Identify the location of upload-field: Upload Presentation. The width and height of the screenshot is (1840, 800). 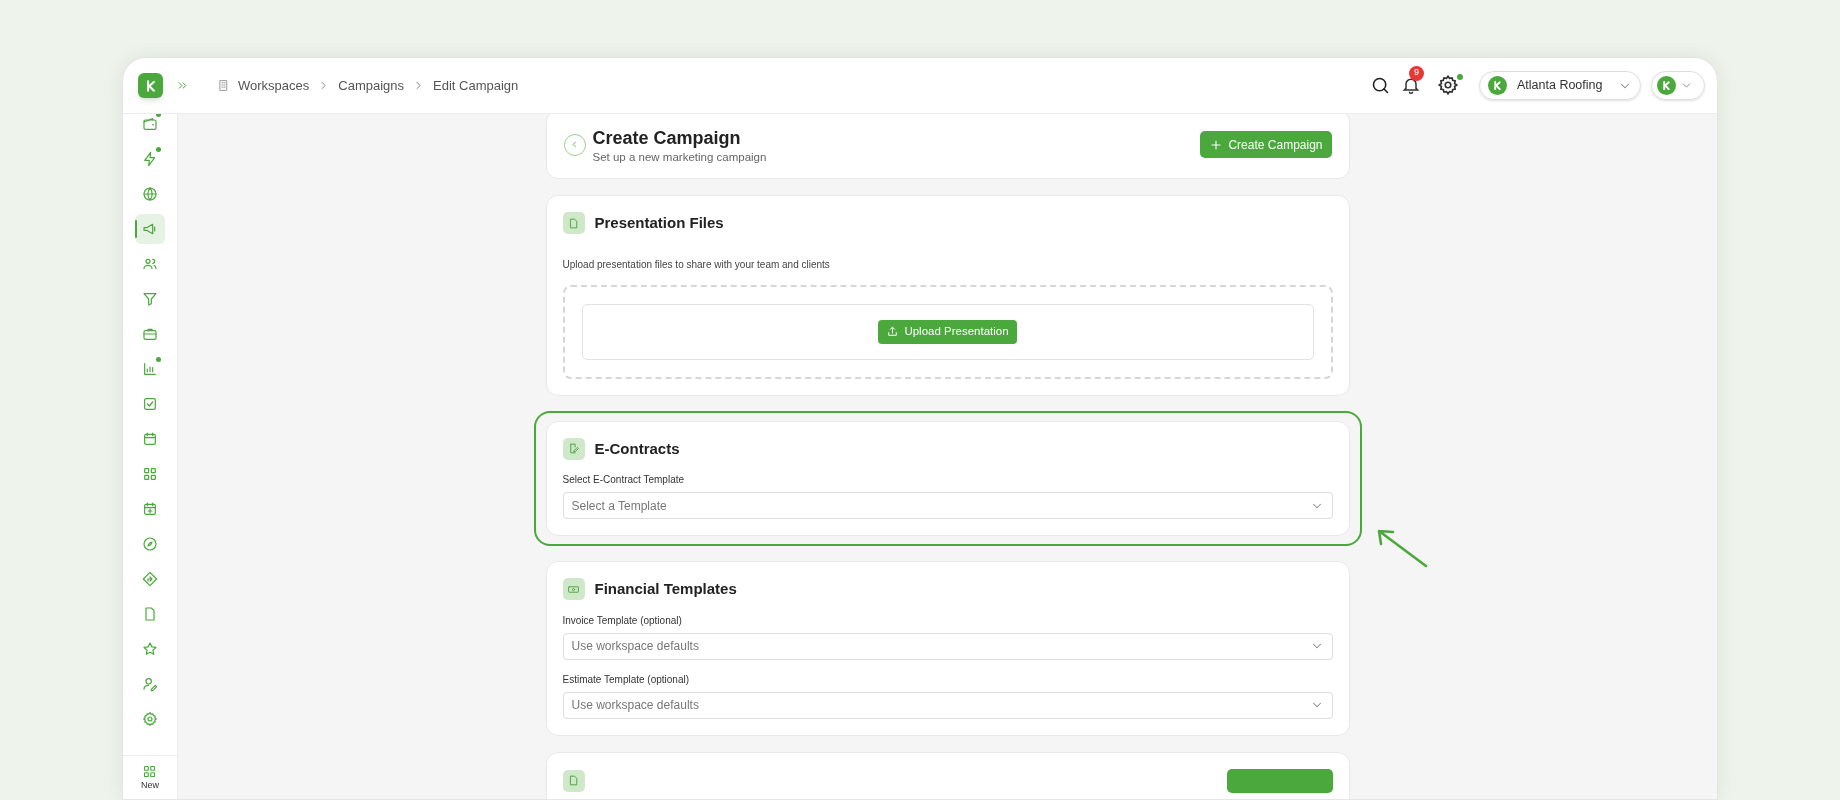
(947, 331).